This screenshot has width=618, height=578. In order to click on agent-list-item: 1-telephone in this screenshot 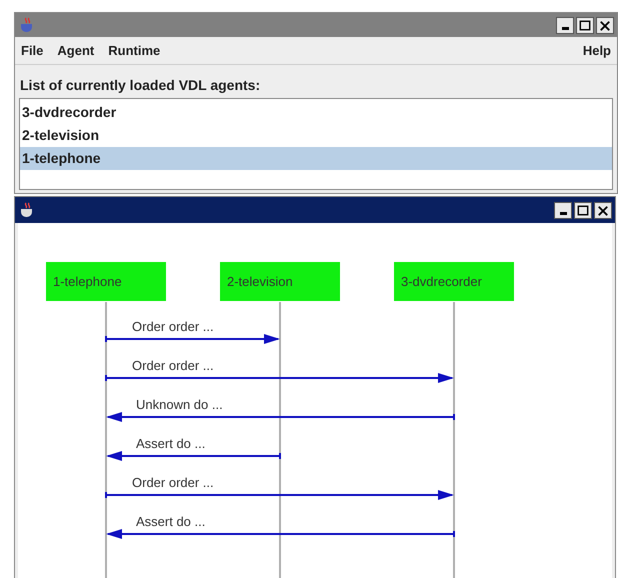, I will do `click(316, 158)`.